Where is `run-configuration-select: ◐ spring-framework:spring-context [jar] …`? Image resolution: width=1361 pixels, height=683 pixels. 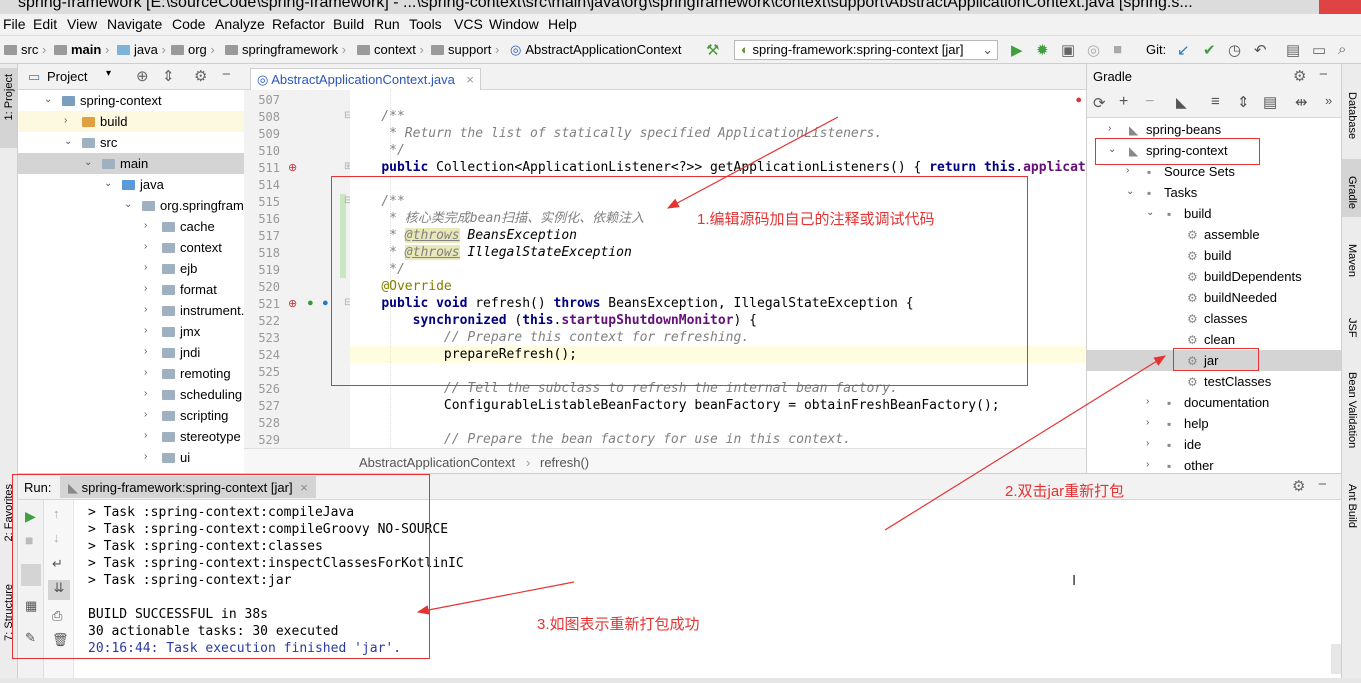 run-configuration-select: ◐ spring-framework:spring-context [jar] … is located at coordinates (866, 50).